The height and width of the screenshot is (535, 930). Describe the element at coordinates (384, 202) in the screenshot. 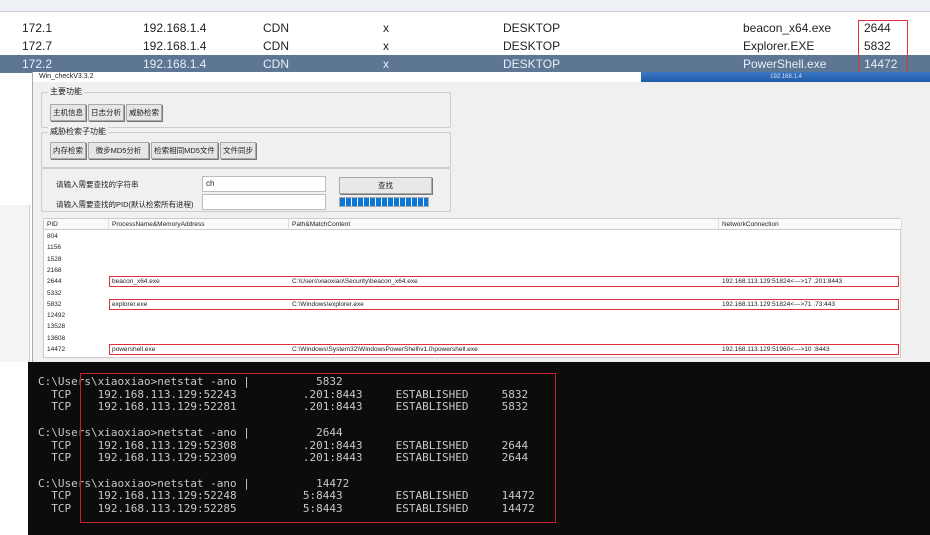

I see `search-progress-bar` at that location.